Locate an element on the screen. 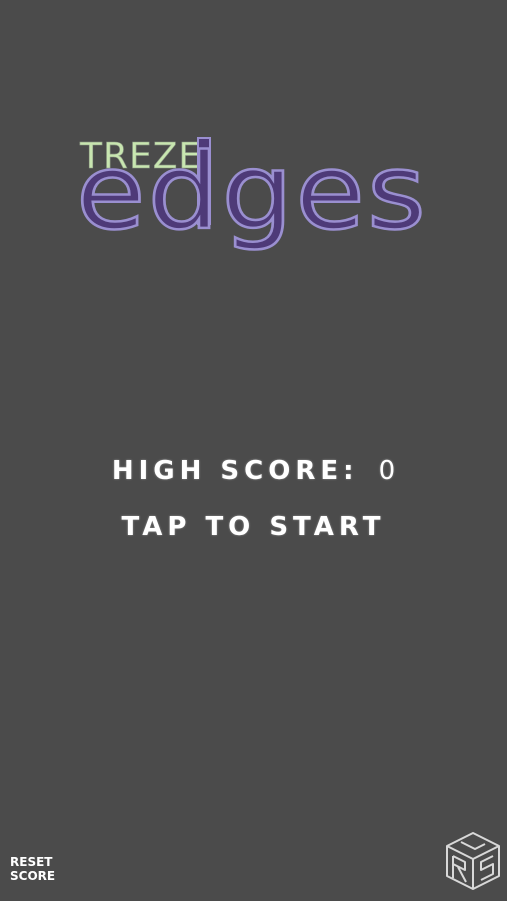  high-score-display: HIGH SCORE: 0 is located at coordinates (253, 471).